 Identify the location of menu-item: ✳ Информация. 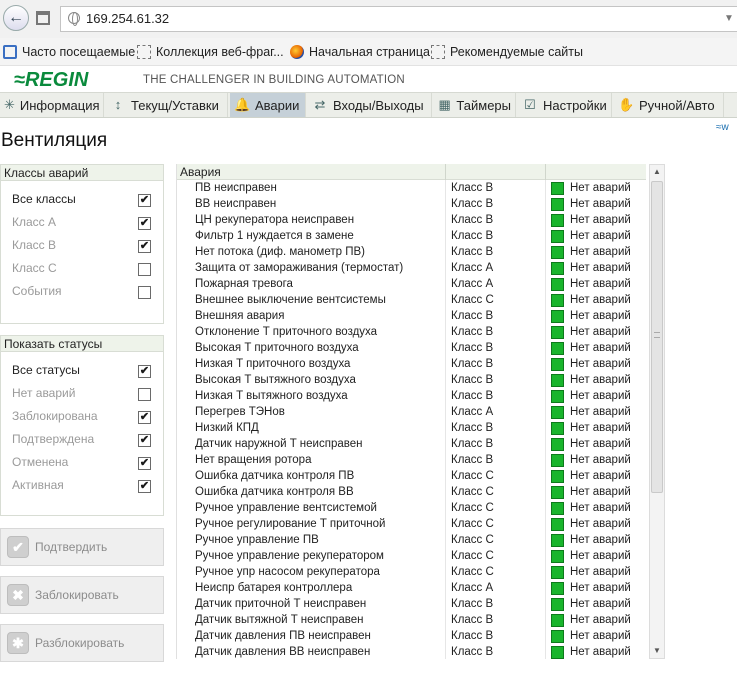
(52, 105).